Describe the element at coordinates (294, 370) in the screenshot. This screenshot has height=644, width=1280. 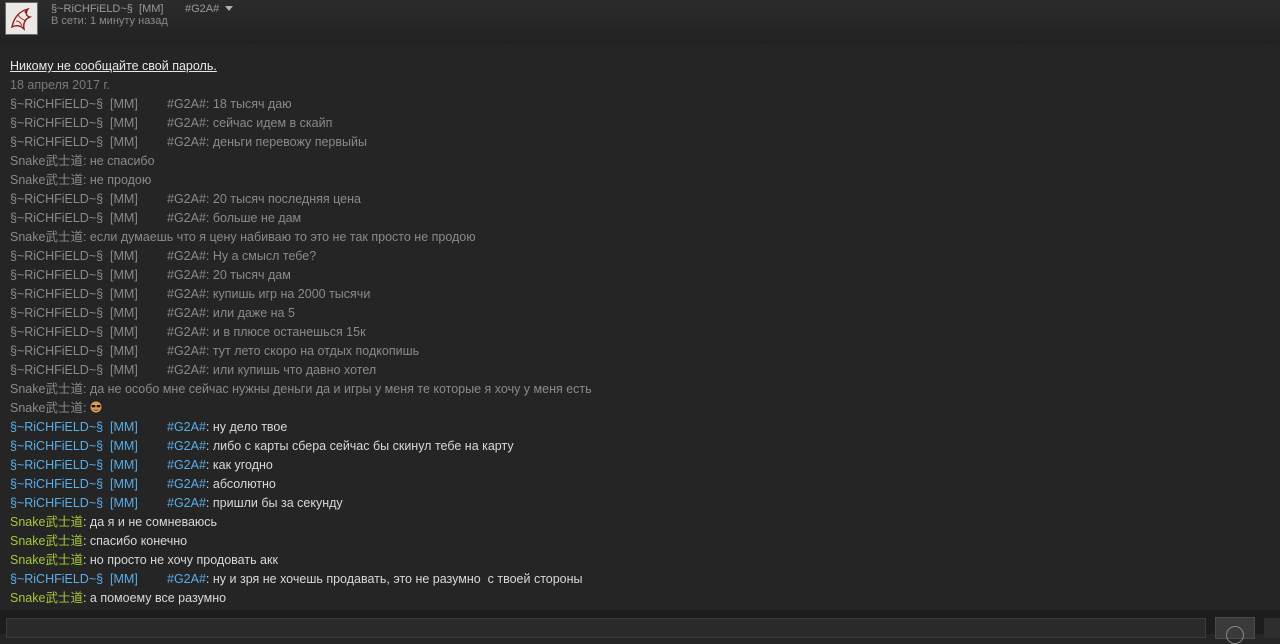
I see `message-text: или купишь что давно хотел` at that location.